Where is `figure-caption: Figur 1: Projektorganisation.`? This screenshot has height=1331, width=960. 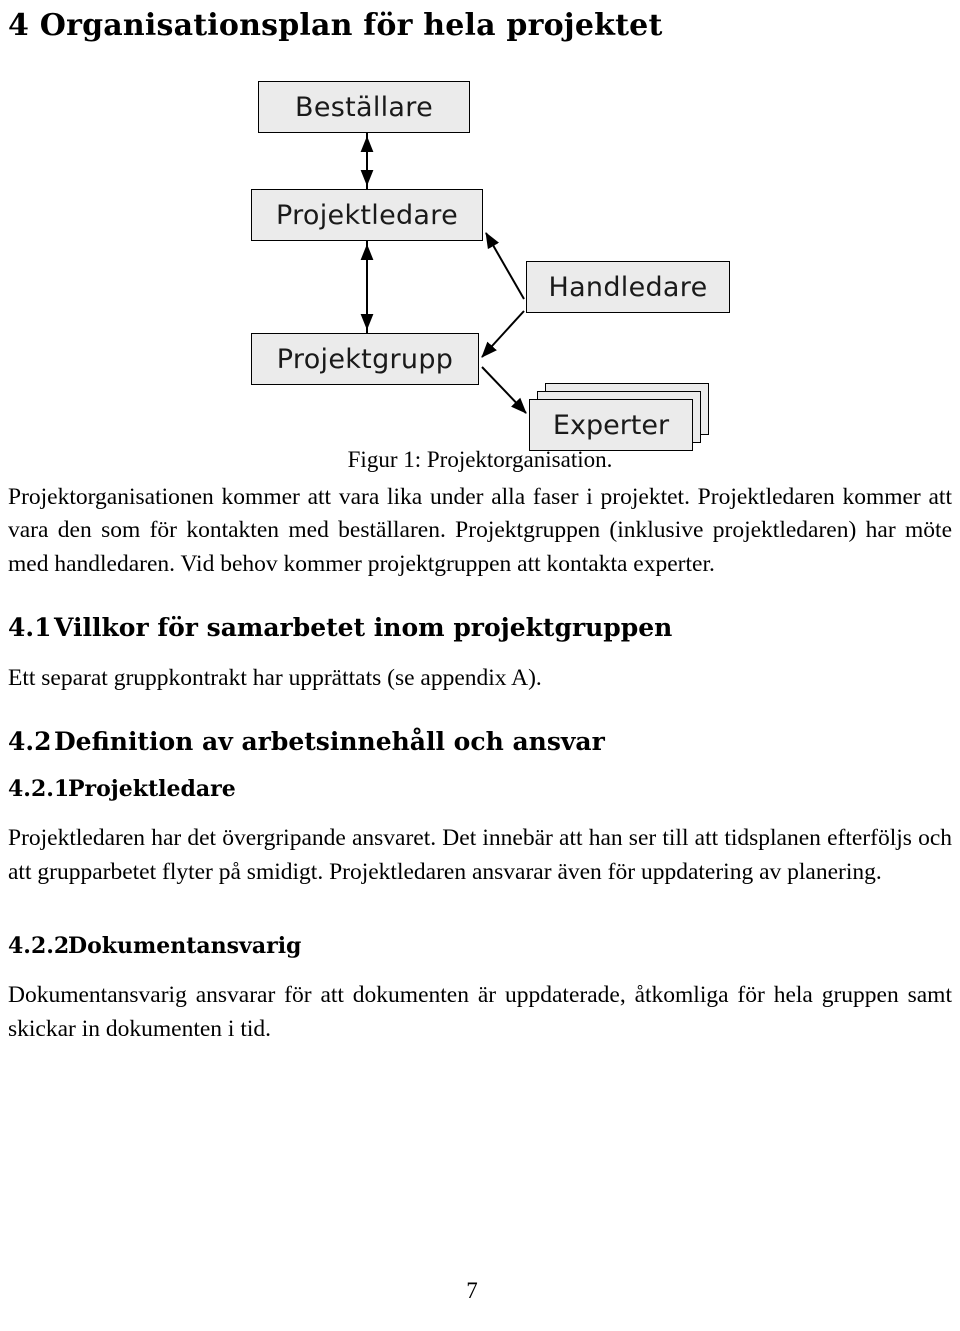 figure-caption: Figur 1: Projektorganisation. is located at coordinates (480, 459).